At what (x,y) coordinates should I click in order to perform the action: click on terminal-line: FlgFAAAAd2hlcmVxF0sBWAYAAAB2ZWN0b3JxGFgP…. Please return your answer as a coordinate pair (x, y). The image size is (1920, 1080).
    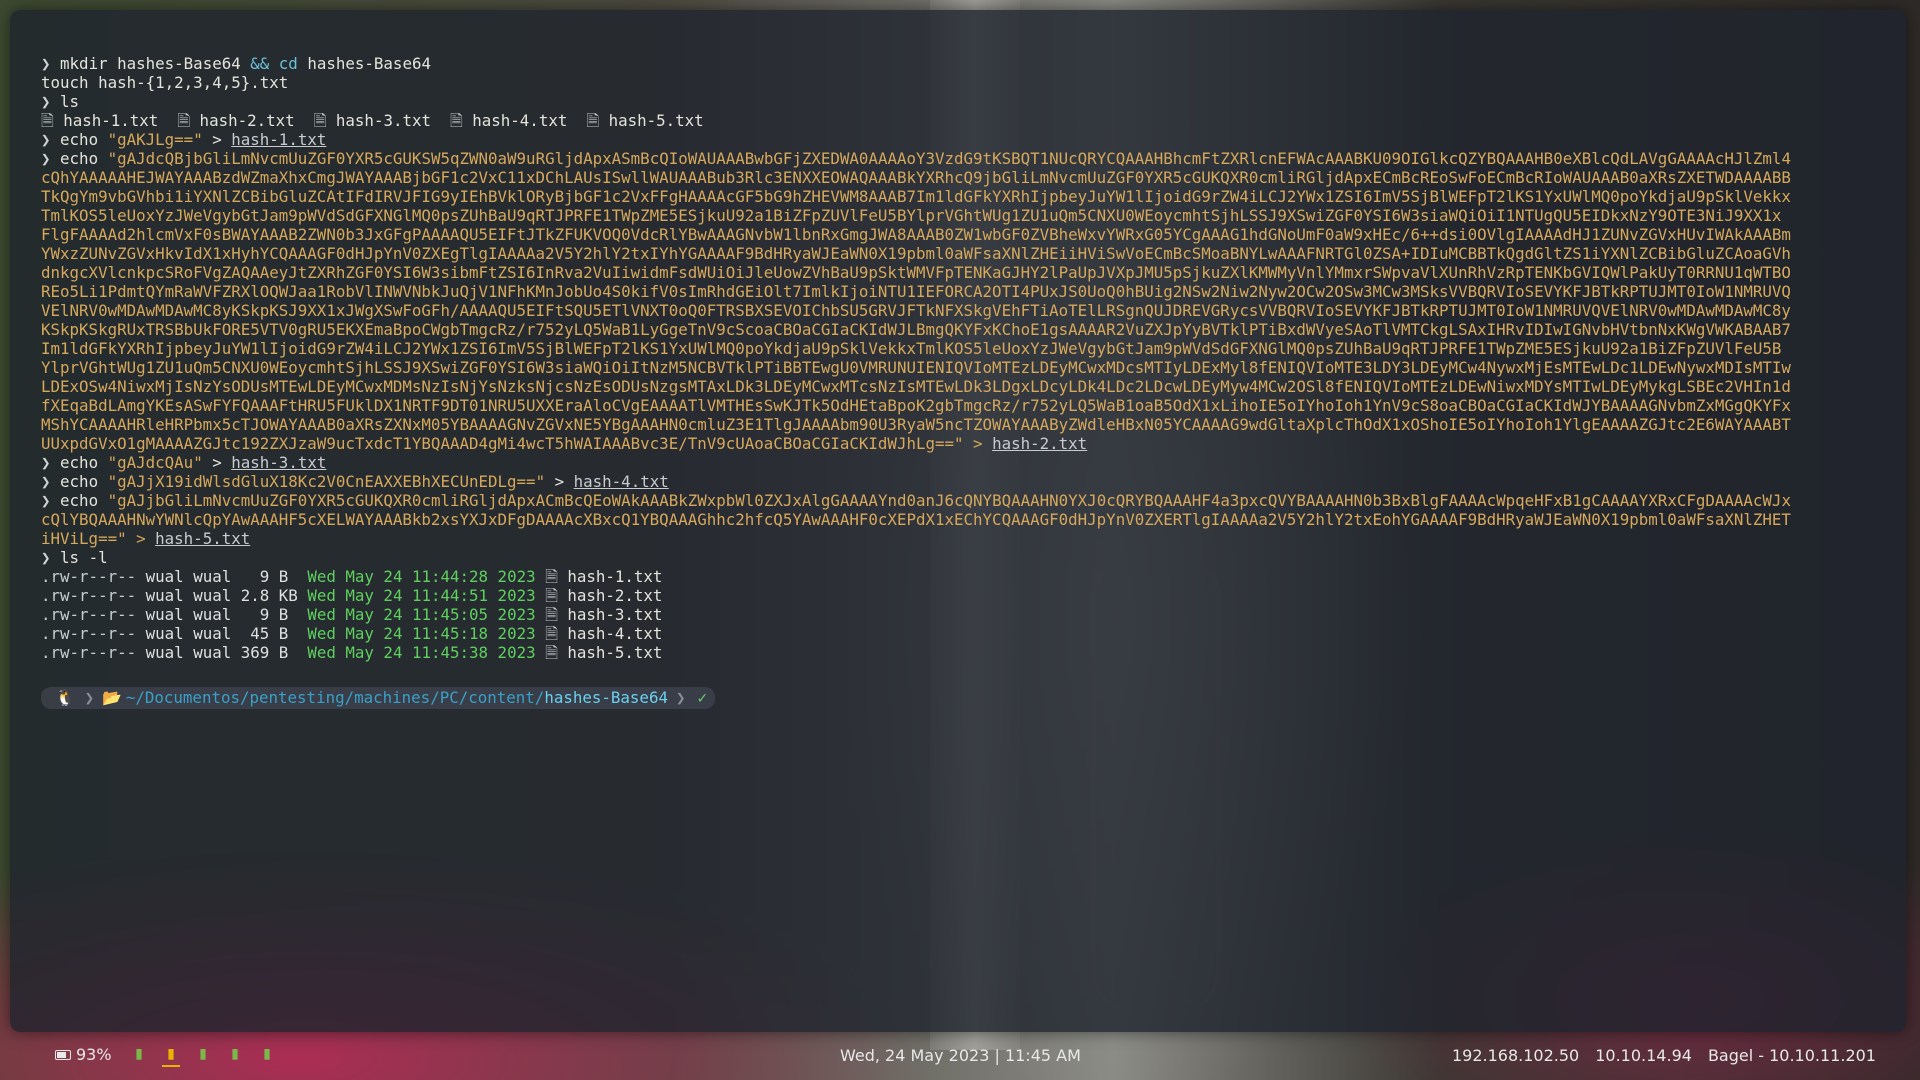
    Looking at the image, I should click on (966, 234).